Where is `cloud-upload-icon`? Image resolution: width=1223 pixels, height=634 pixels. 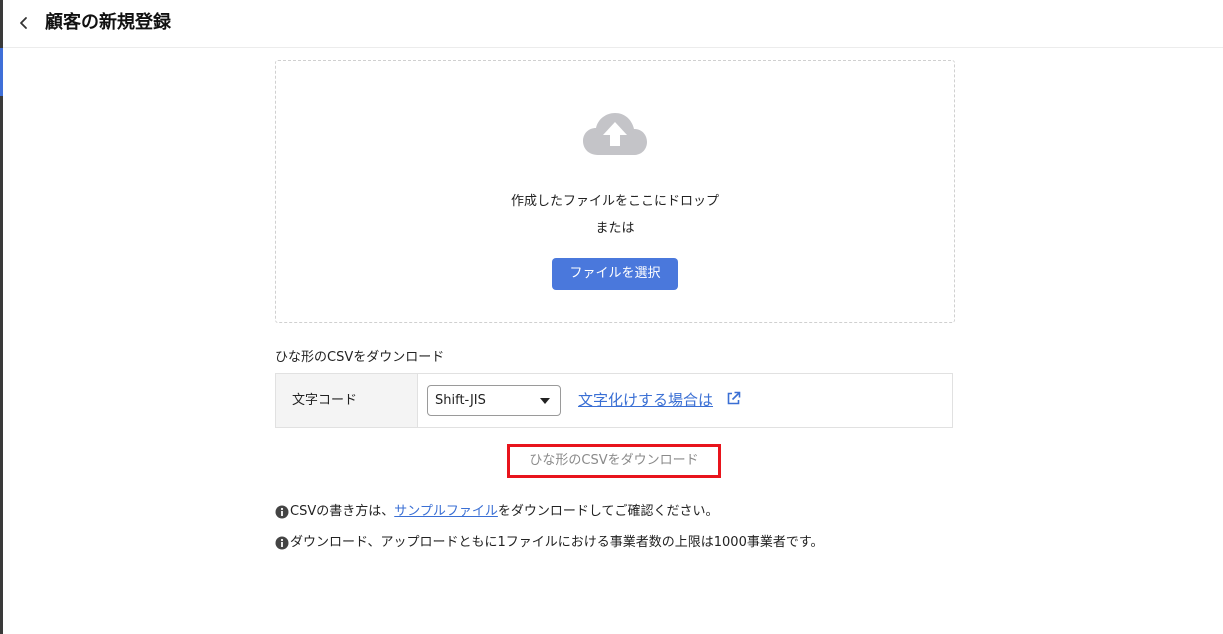 cloud-upload-icon is located at coordinates (615, 134).